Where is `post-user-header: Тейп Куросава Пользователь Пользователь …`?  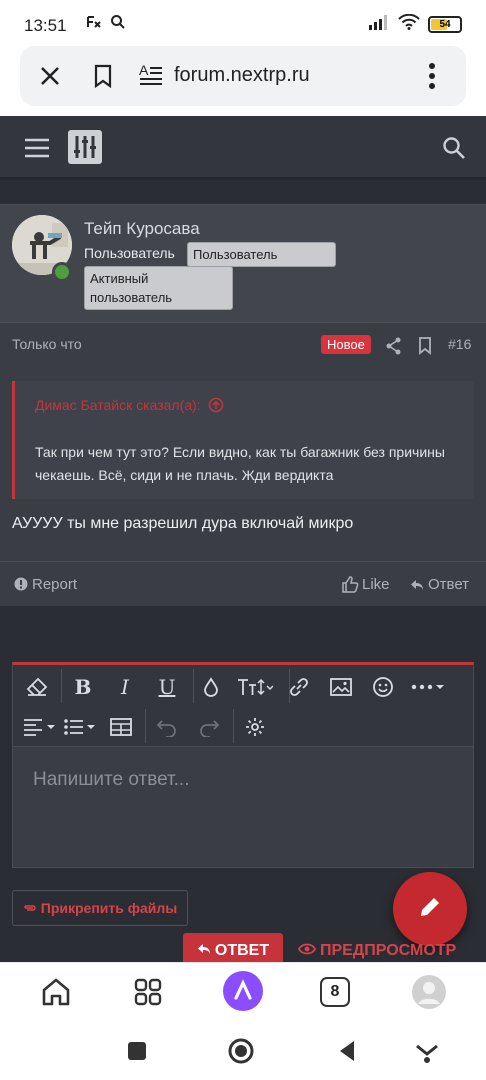 post-user-header: Тейп Куросава Пользователь Пользователь … is located at coordinates (243, 264).